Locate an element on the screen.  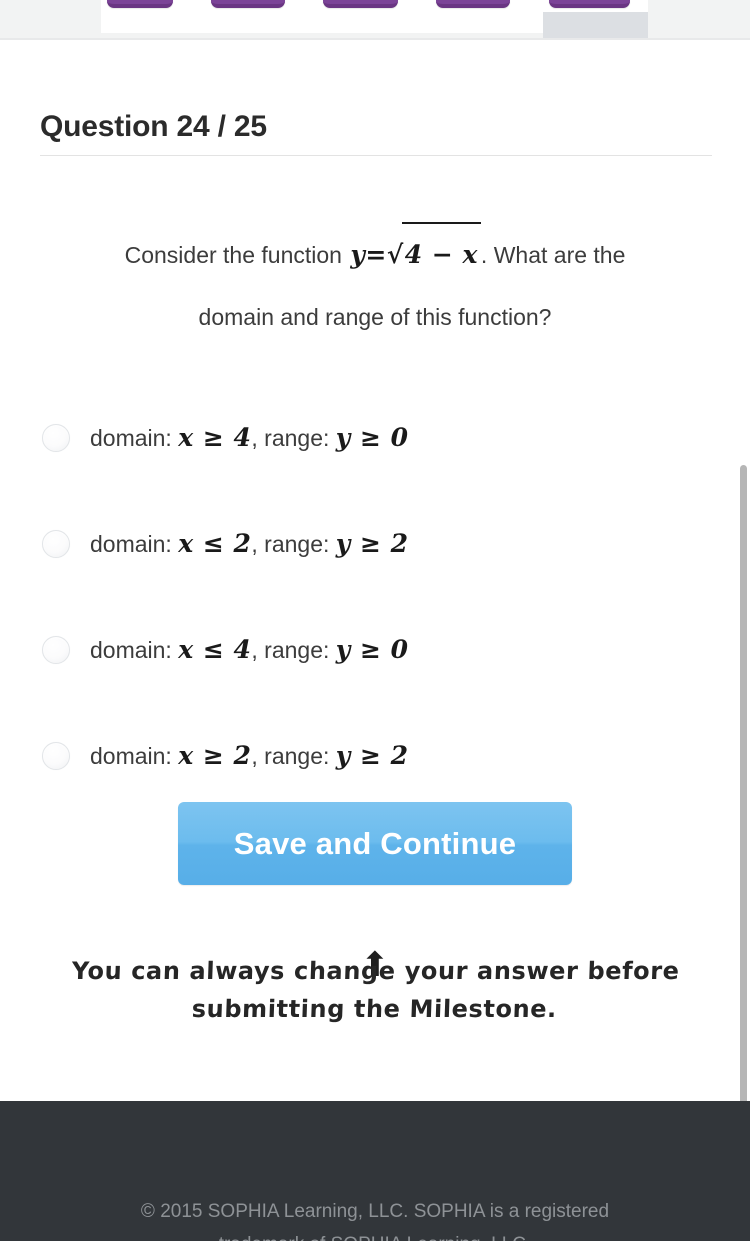
option-label-4: domain: x ≥ 2, range: y ≥ 2 is located at coordinates (249, 756).